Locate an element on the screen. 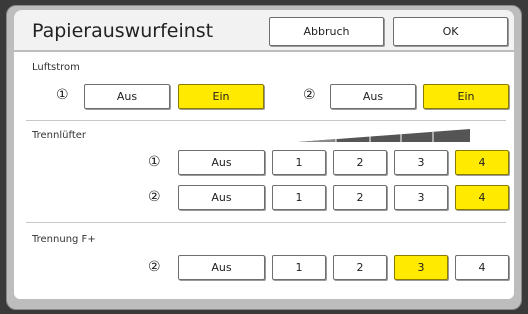 The image size is (528, 314). trennluefter-2-level-4-button: 4 is located at coordinates (482, 197).